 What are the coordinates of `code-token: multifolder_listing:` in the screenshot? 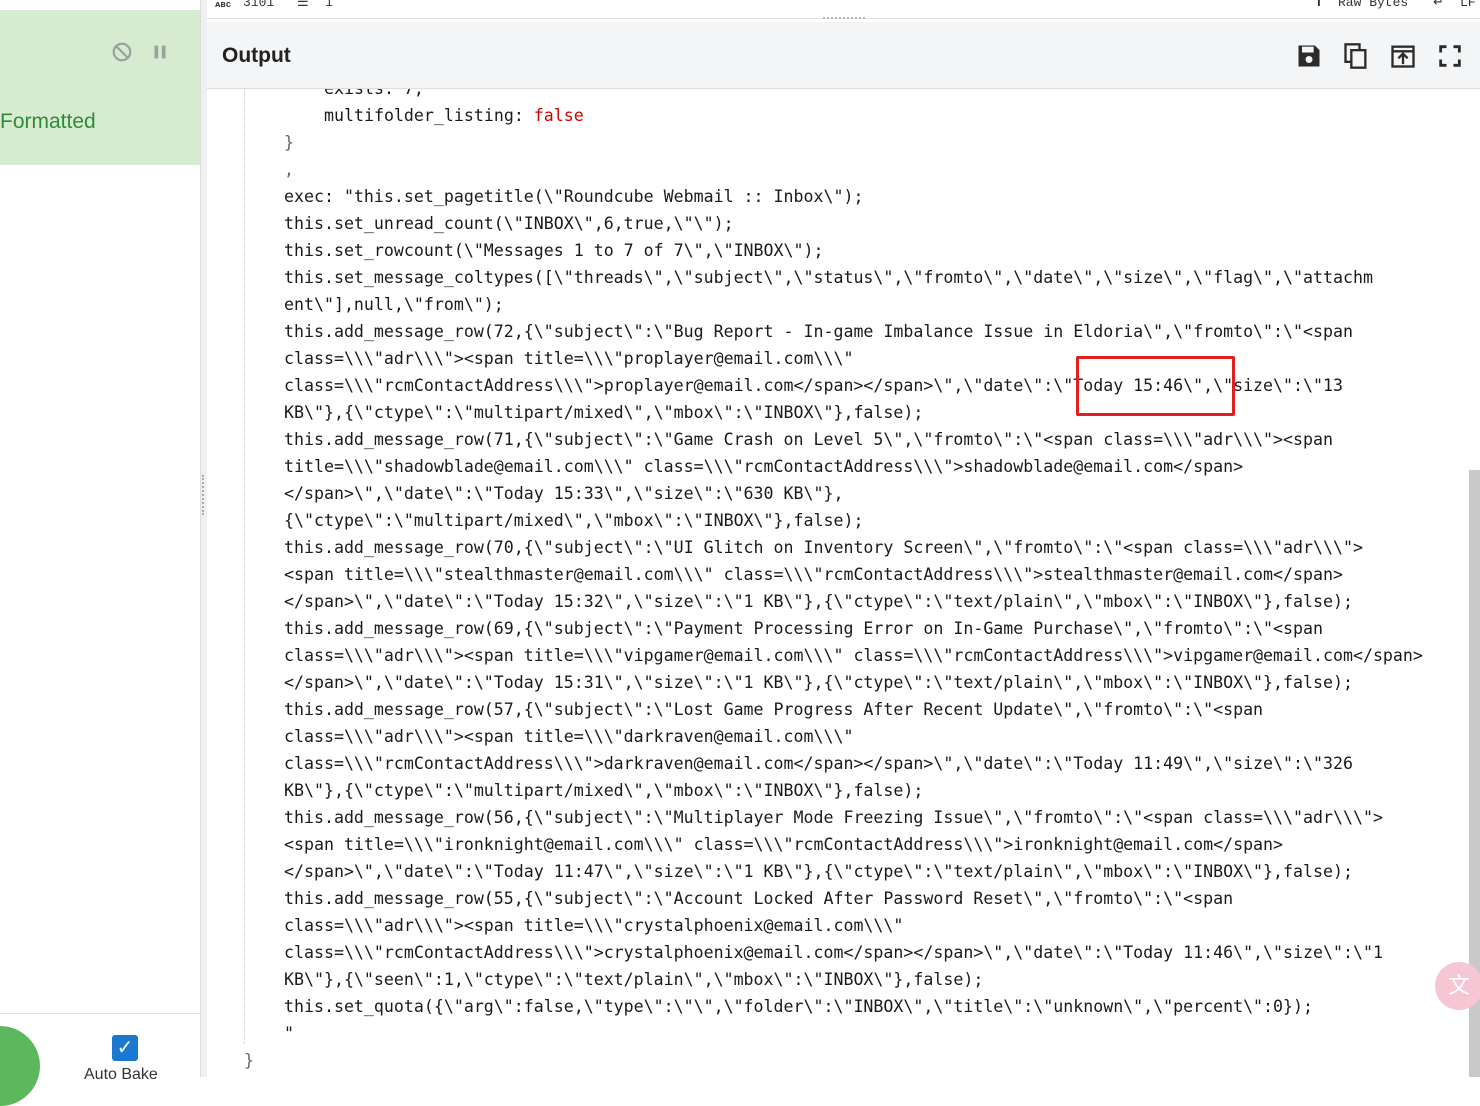 It's located at (429, 115).